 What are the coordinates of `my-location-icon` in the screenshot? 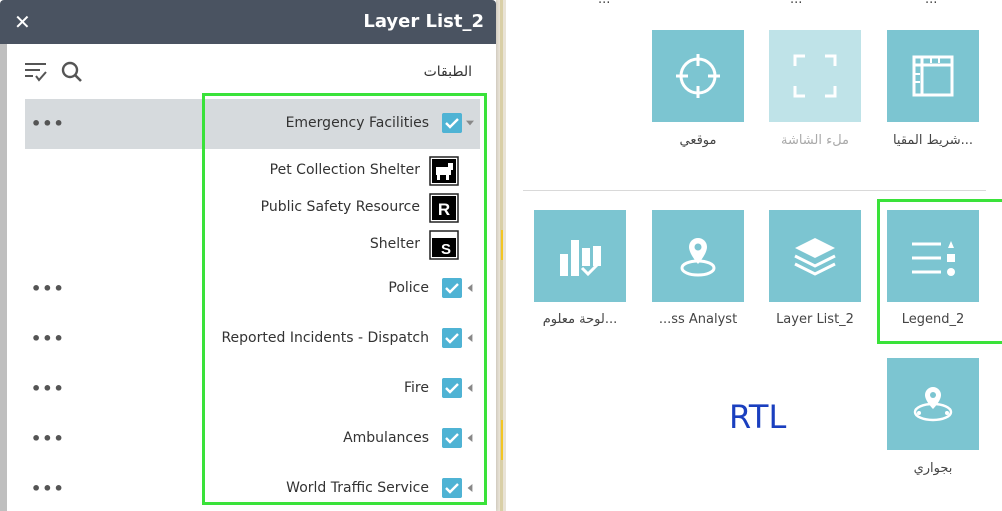 It's located at (698, 76).